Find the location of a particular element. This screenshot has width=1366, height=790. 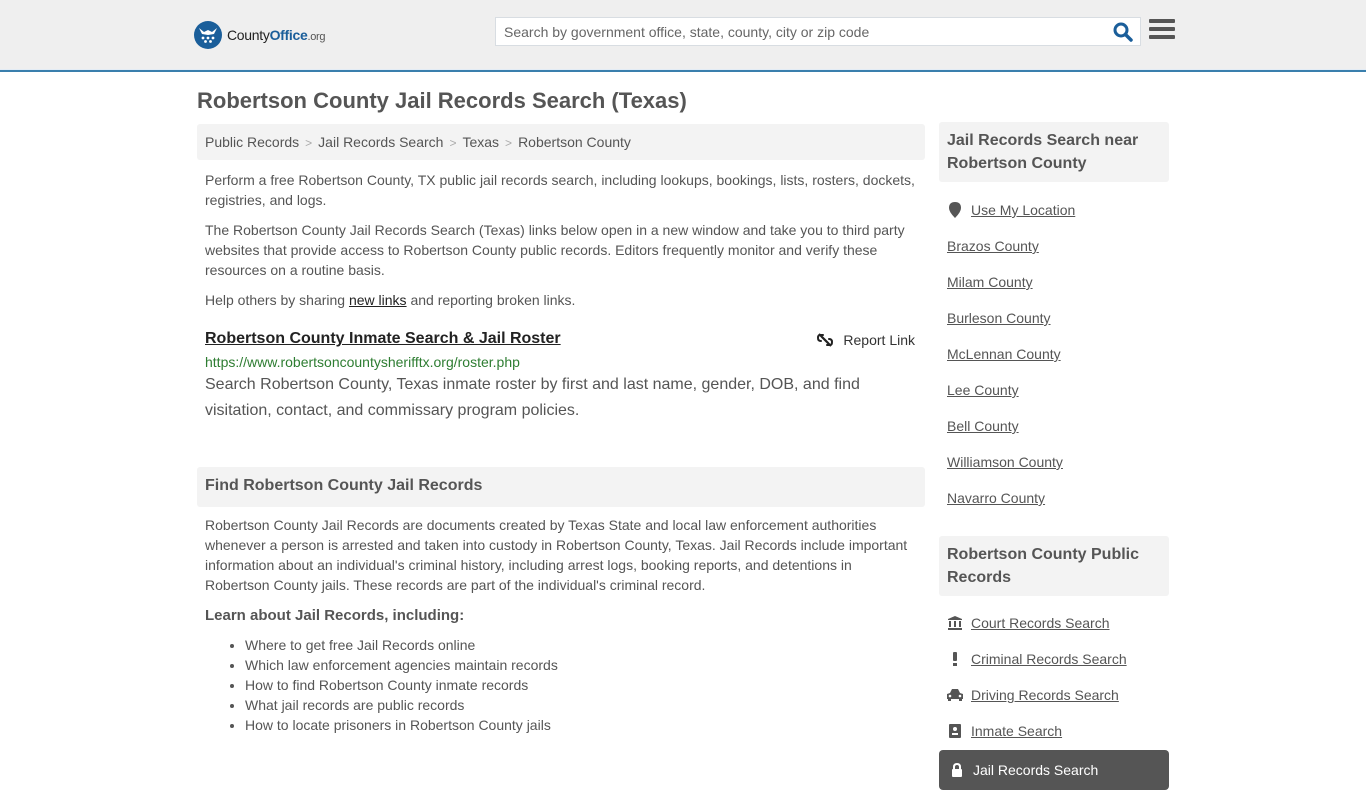

nearby-item: Williamson County is located at coordinates (1058, 462).